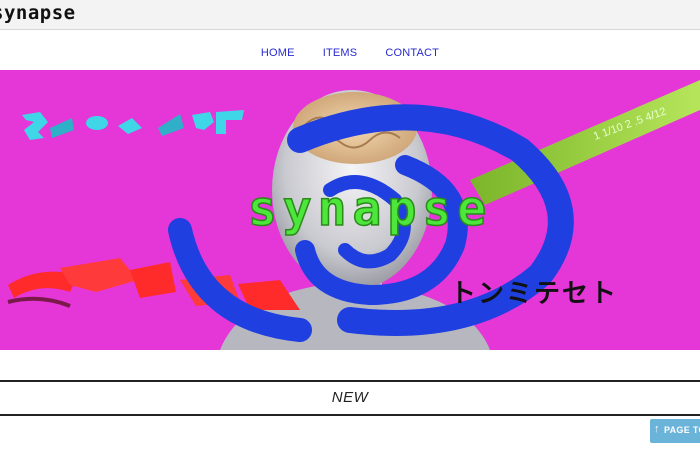  I want to click on nav-link-contact: CONTACT, so click(412, 53).